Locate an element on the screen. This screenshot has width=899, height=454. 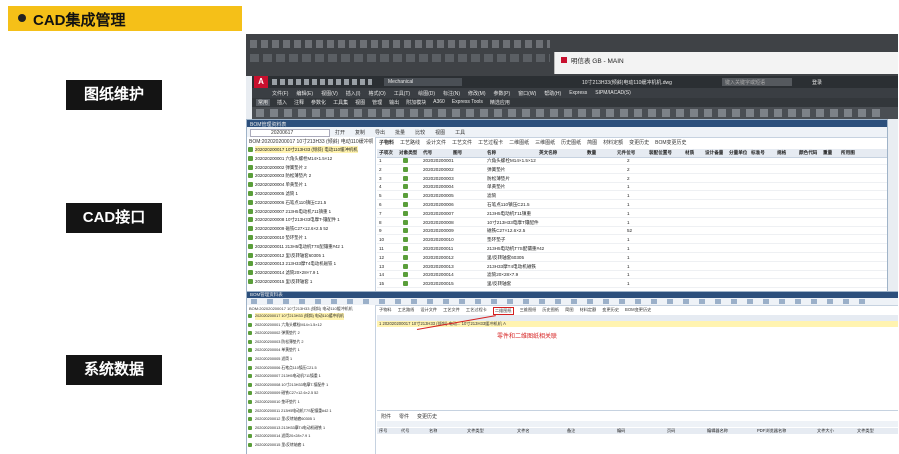
menu-item: 插入(I) is located at coordinates (353, 93).